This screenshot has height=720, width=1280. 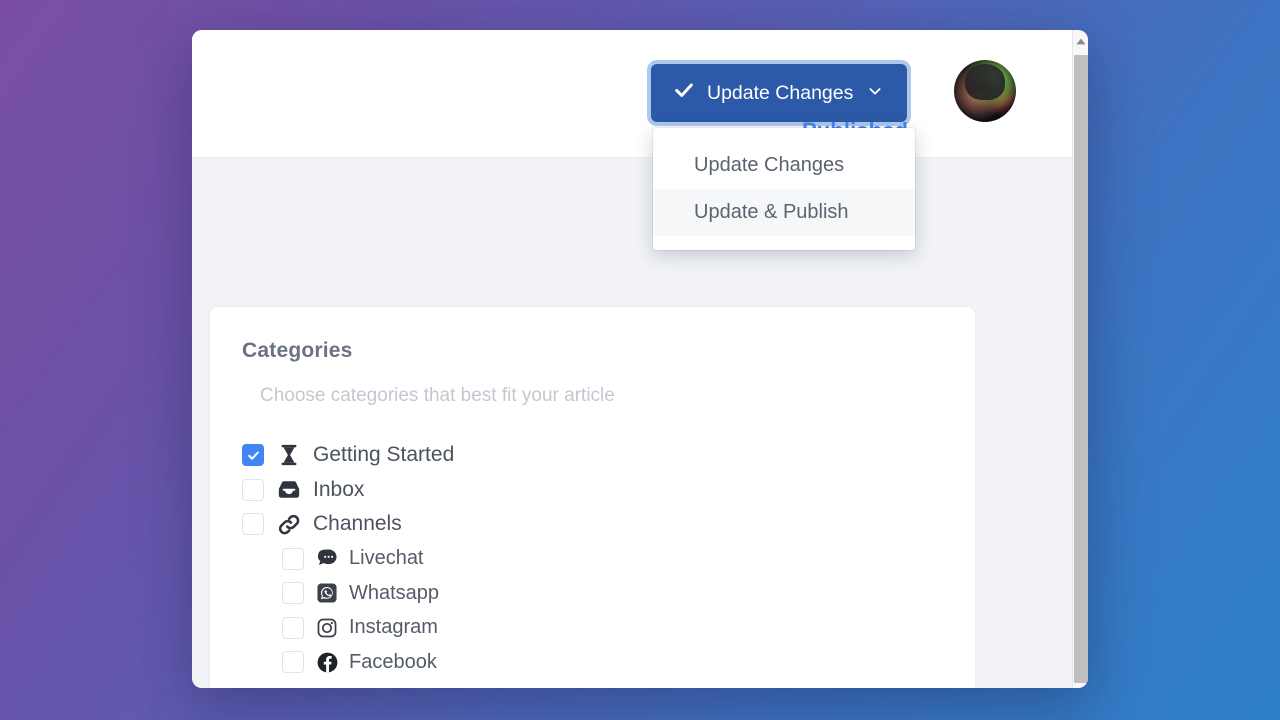 I want to click on category-label-inbox: Inbox, so click(x=339, y=489).